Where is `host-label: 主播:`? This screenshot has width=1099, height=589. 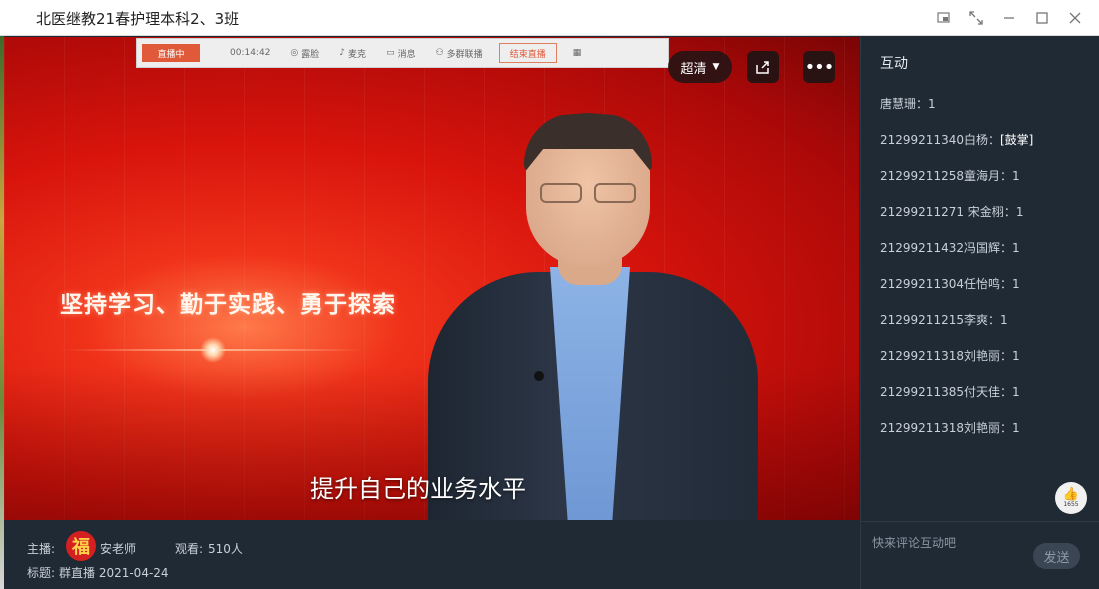 host-label: 主播: is located at coordinates (41, 549).